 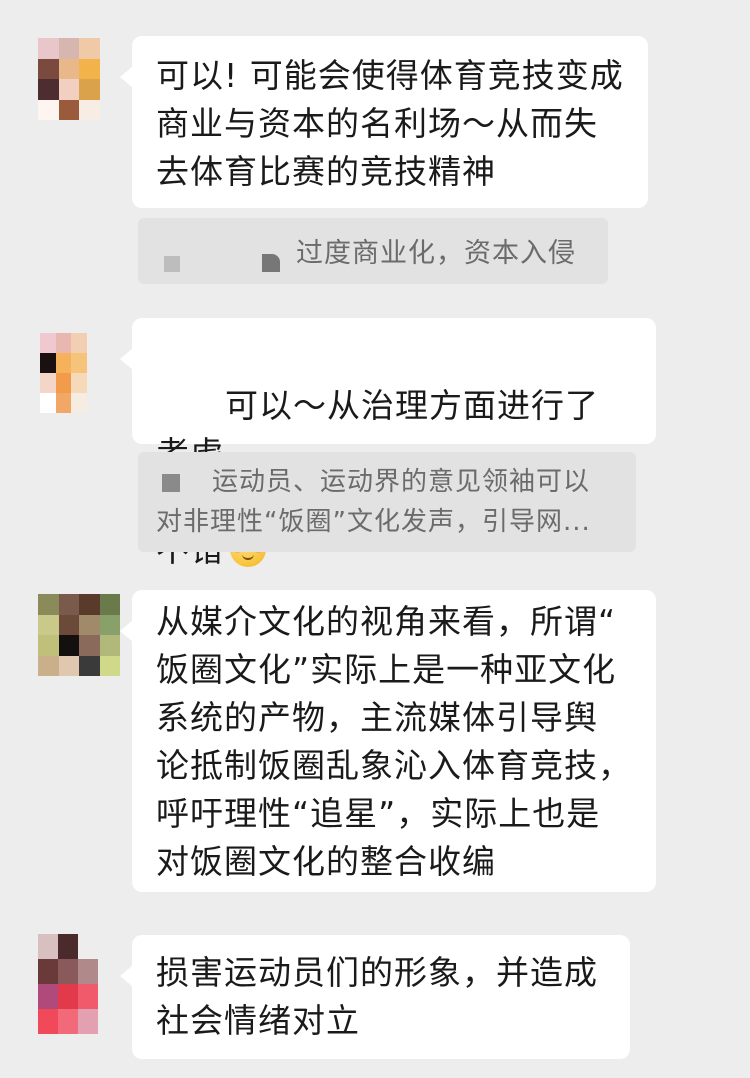 I want to click on message-bubble: 损害运动员们的形象，并造成 社会情绪对立, so click(x=375, y=997).